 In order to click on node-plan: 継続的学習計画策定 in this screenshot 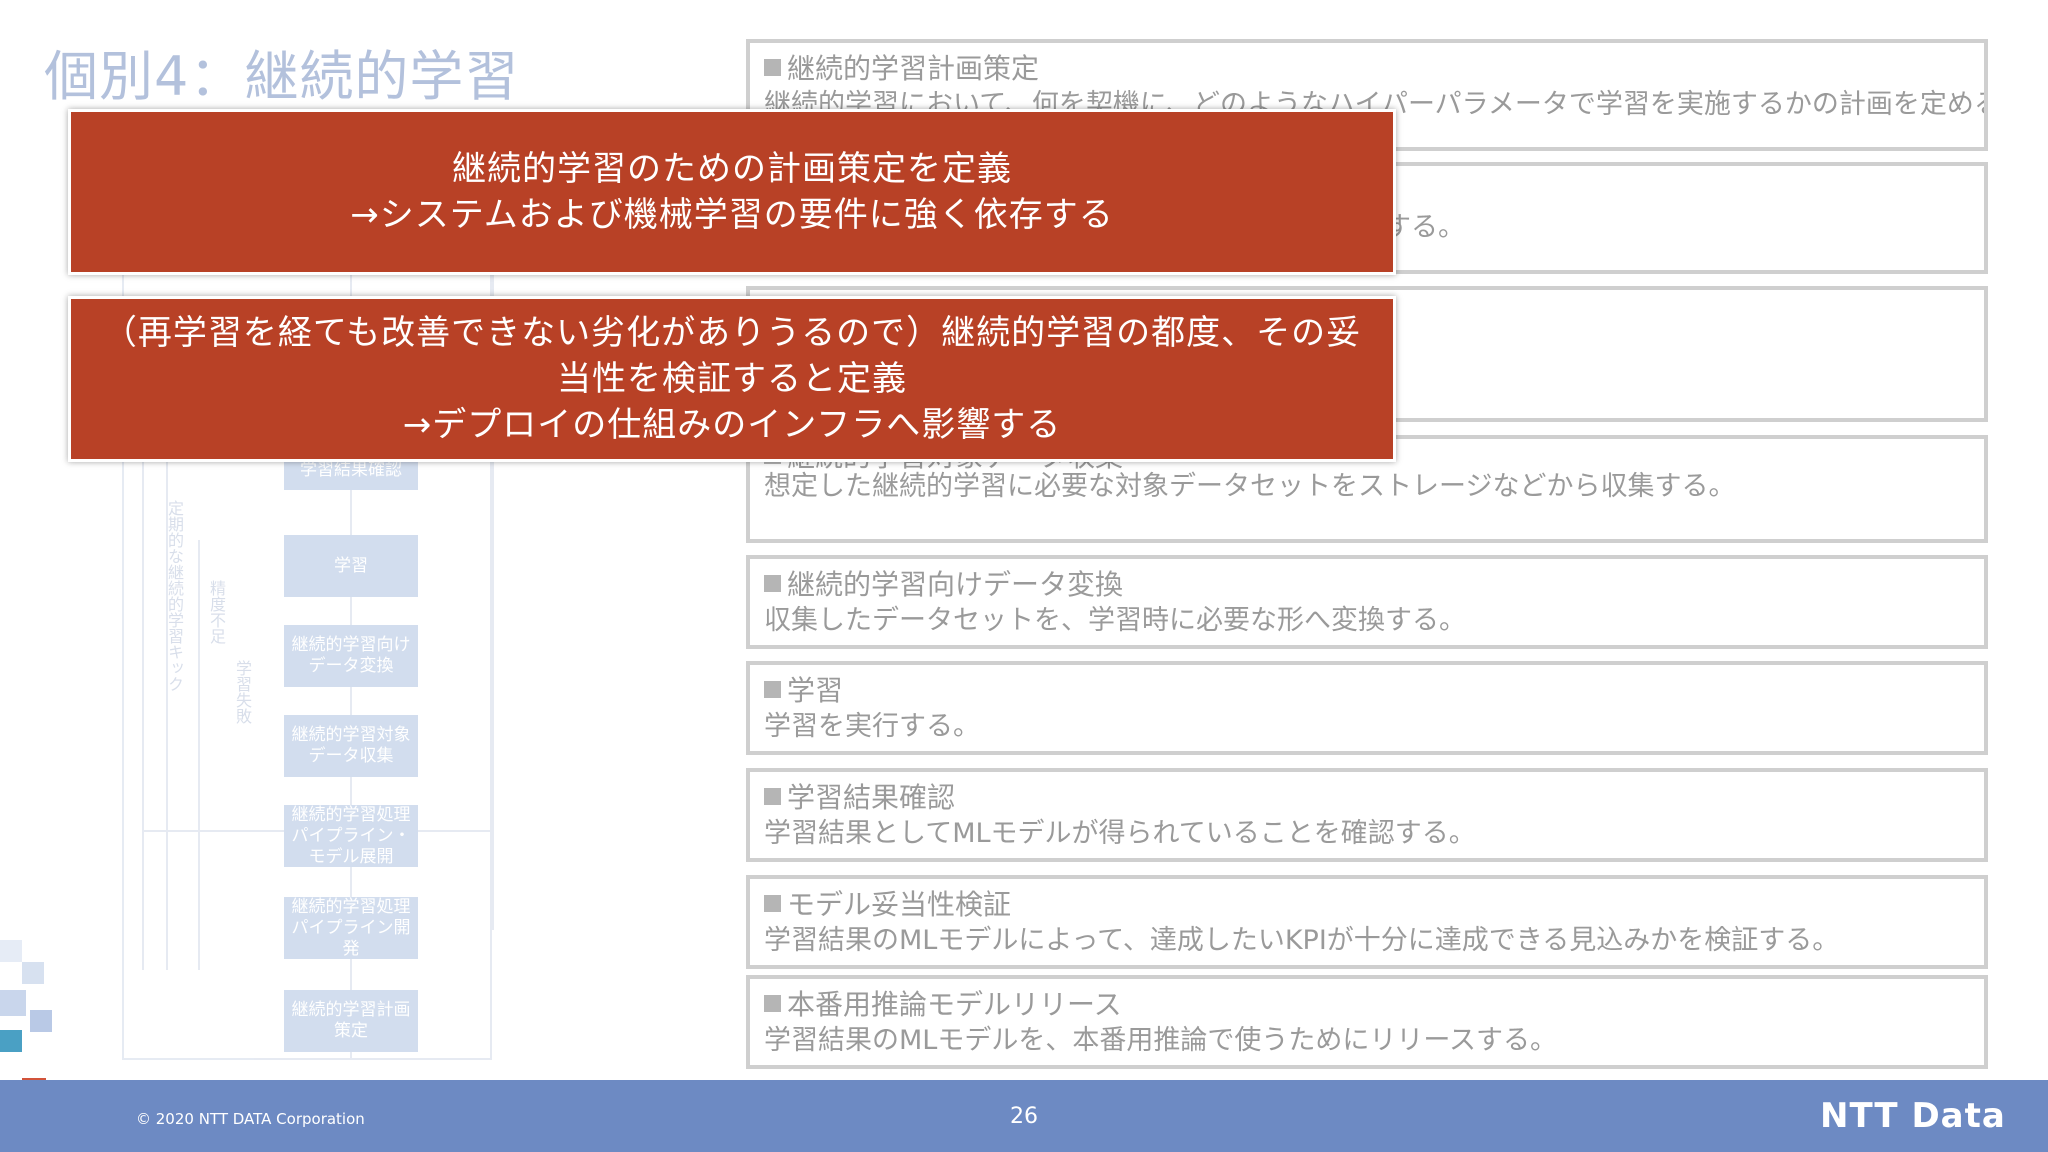, I will do `click(351, 1021)`.